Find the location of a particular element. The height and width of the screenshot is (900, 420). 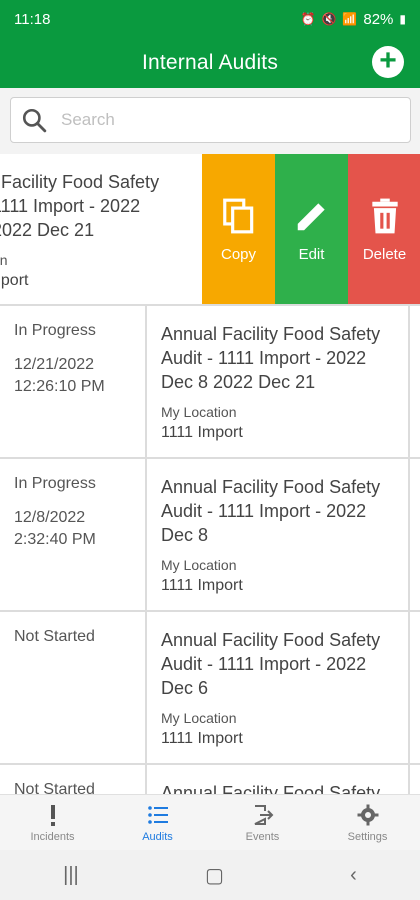

list-icon is located at coordinates (157, 814).